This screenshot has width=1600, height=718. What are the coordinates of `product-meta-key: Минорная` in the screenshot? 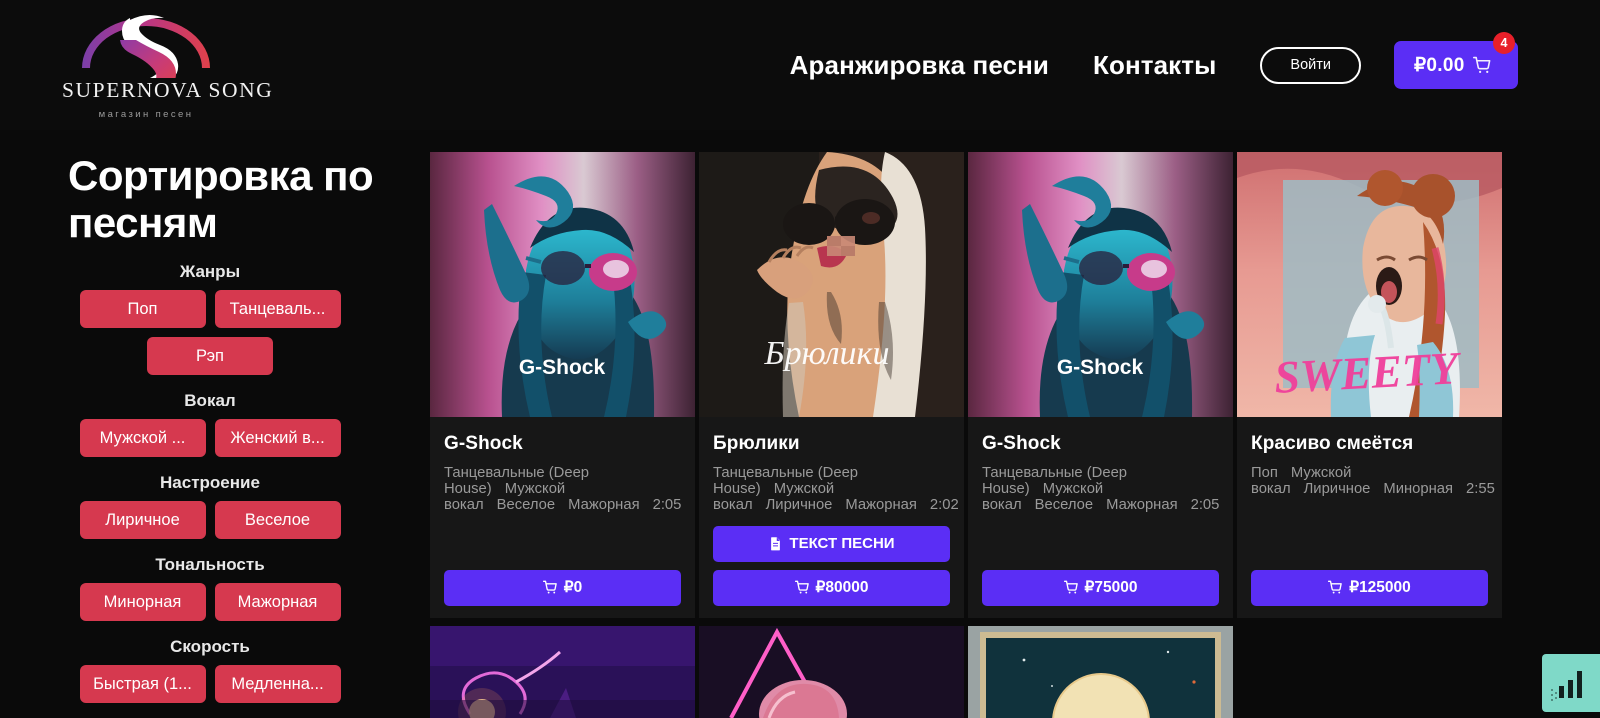 It's located at (1418, 488).